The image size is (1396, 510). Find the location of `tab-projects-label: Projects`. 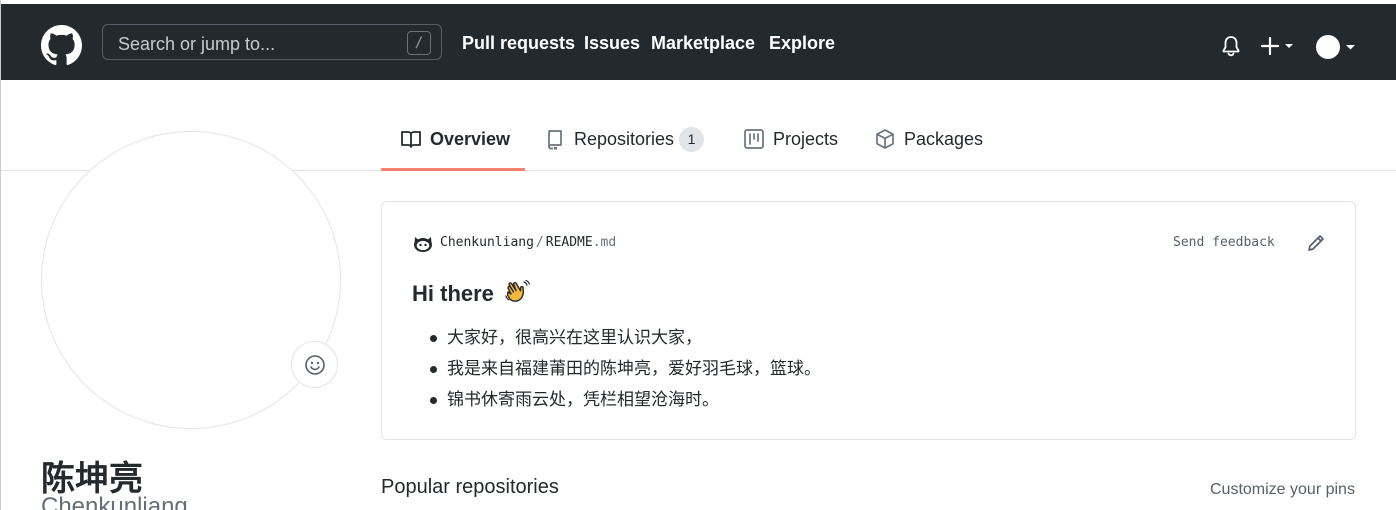

tab-projects-label: Projects is located at coordinates (806, 139).